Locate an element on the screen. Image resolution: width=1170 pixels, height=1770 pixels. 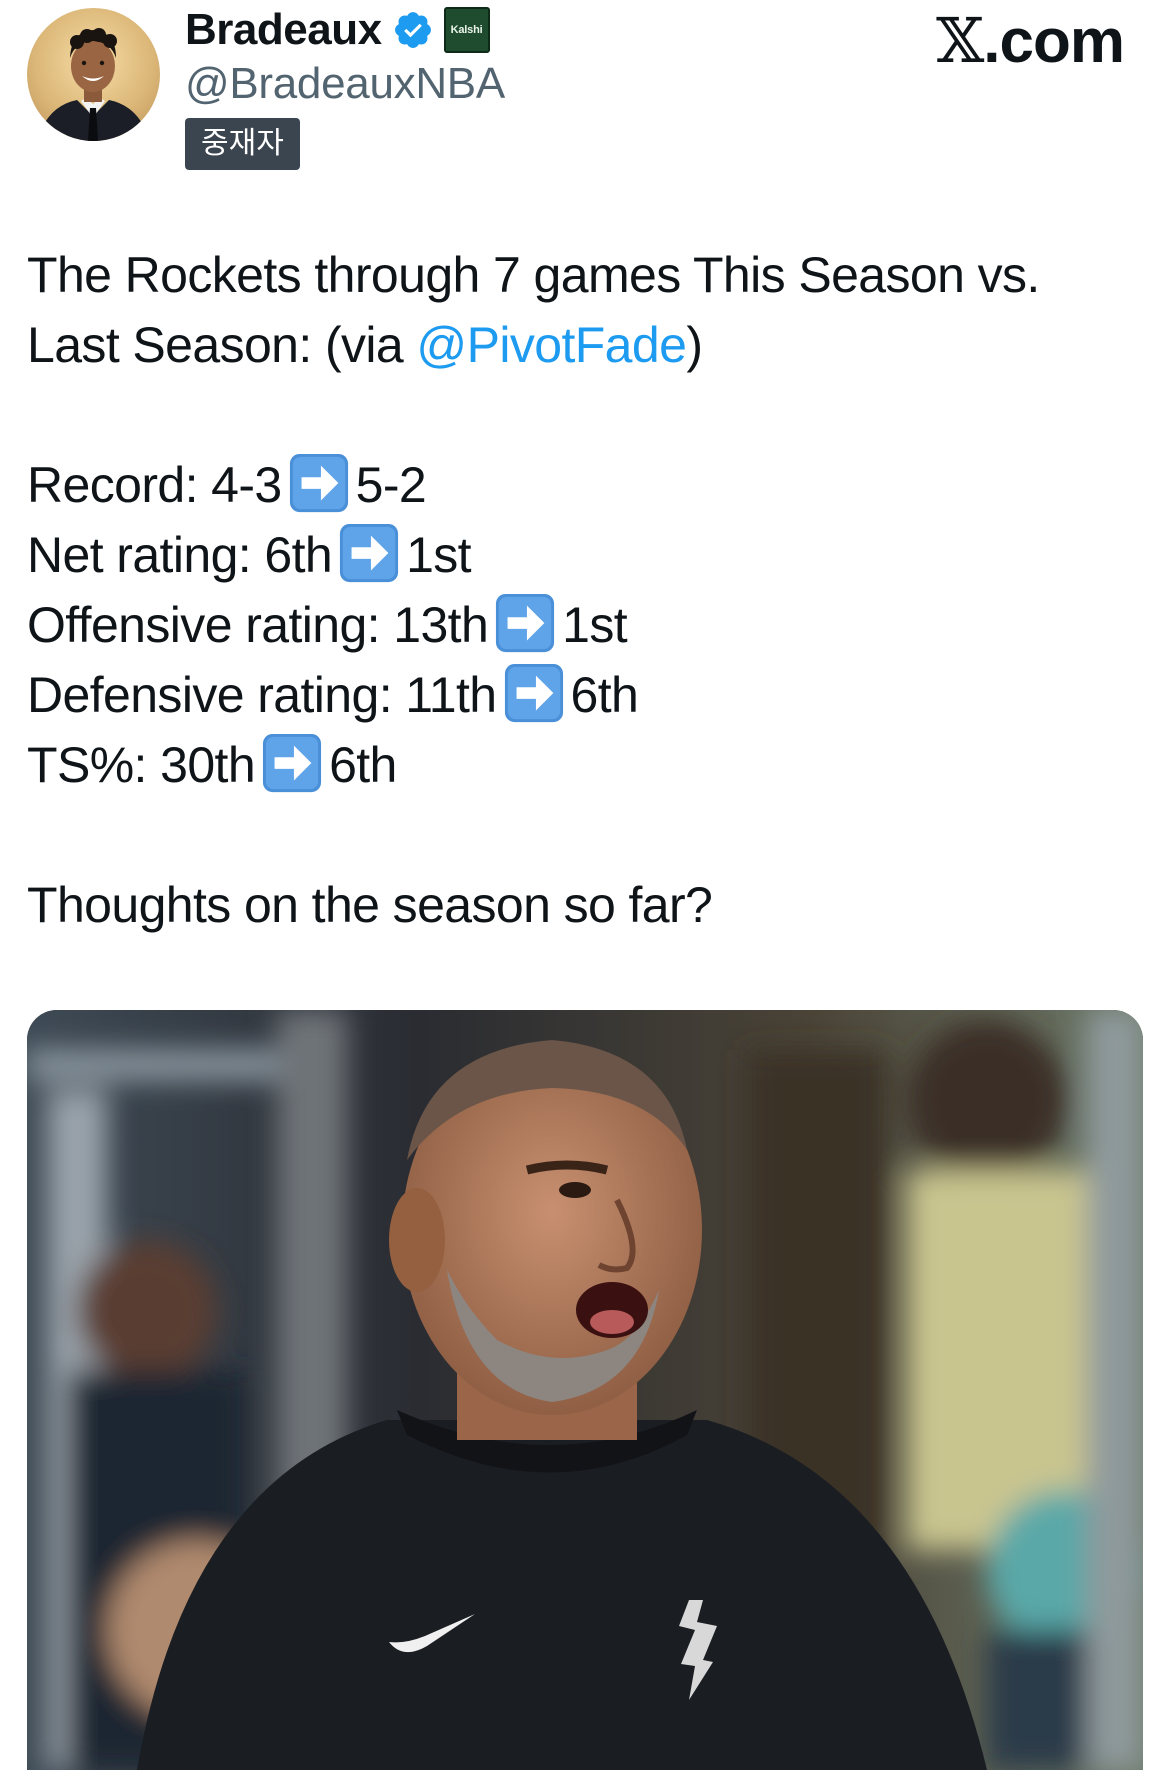
intro-line-2-prefix: Last Season: (via is located at coordinates (222, 345).